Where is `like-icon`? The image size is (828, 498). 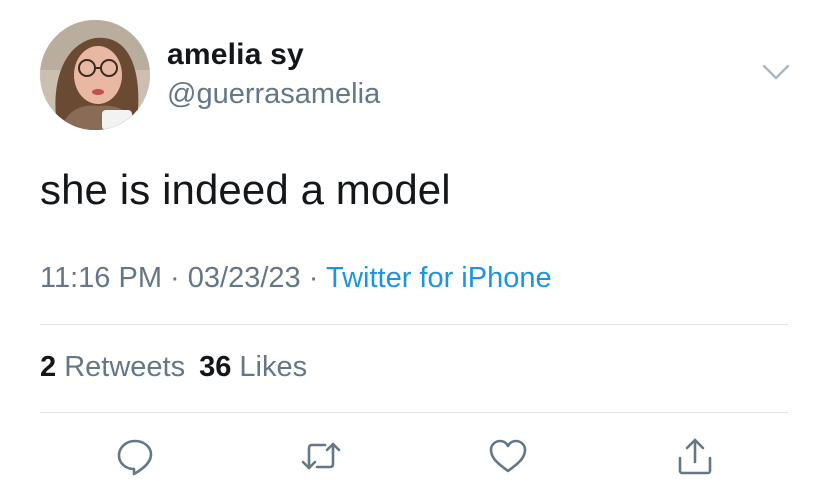 like-icon is located at coordinates (508, 456).